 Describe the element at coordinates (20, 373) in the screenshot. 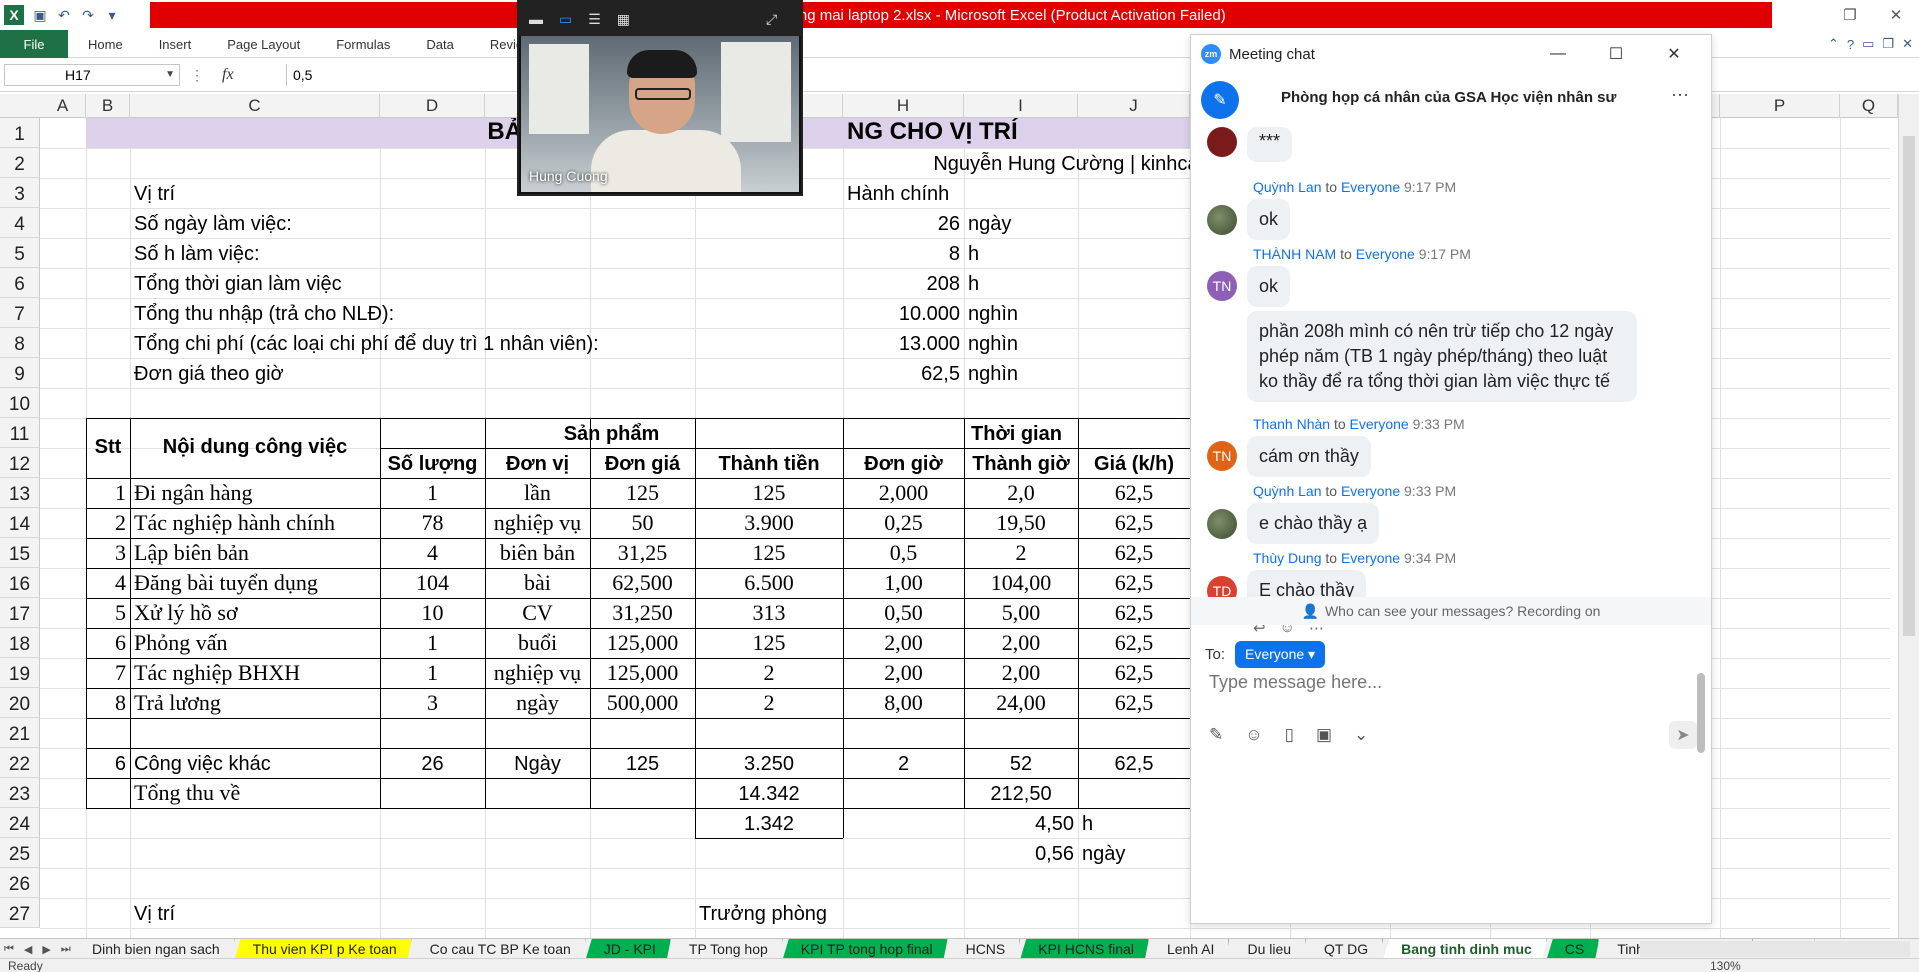

I see `row-header: 9` at that location.